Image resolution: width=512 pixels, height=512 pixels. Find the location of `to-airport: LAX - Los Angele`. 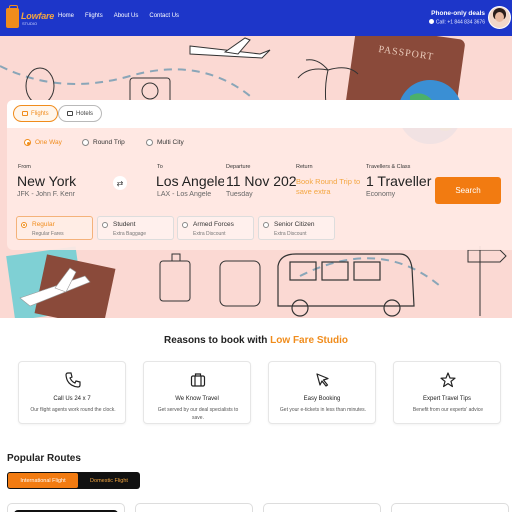

to-airport: LAX - Los Angele is located at coordinates (184, 194).